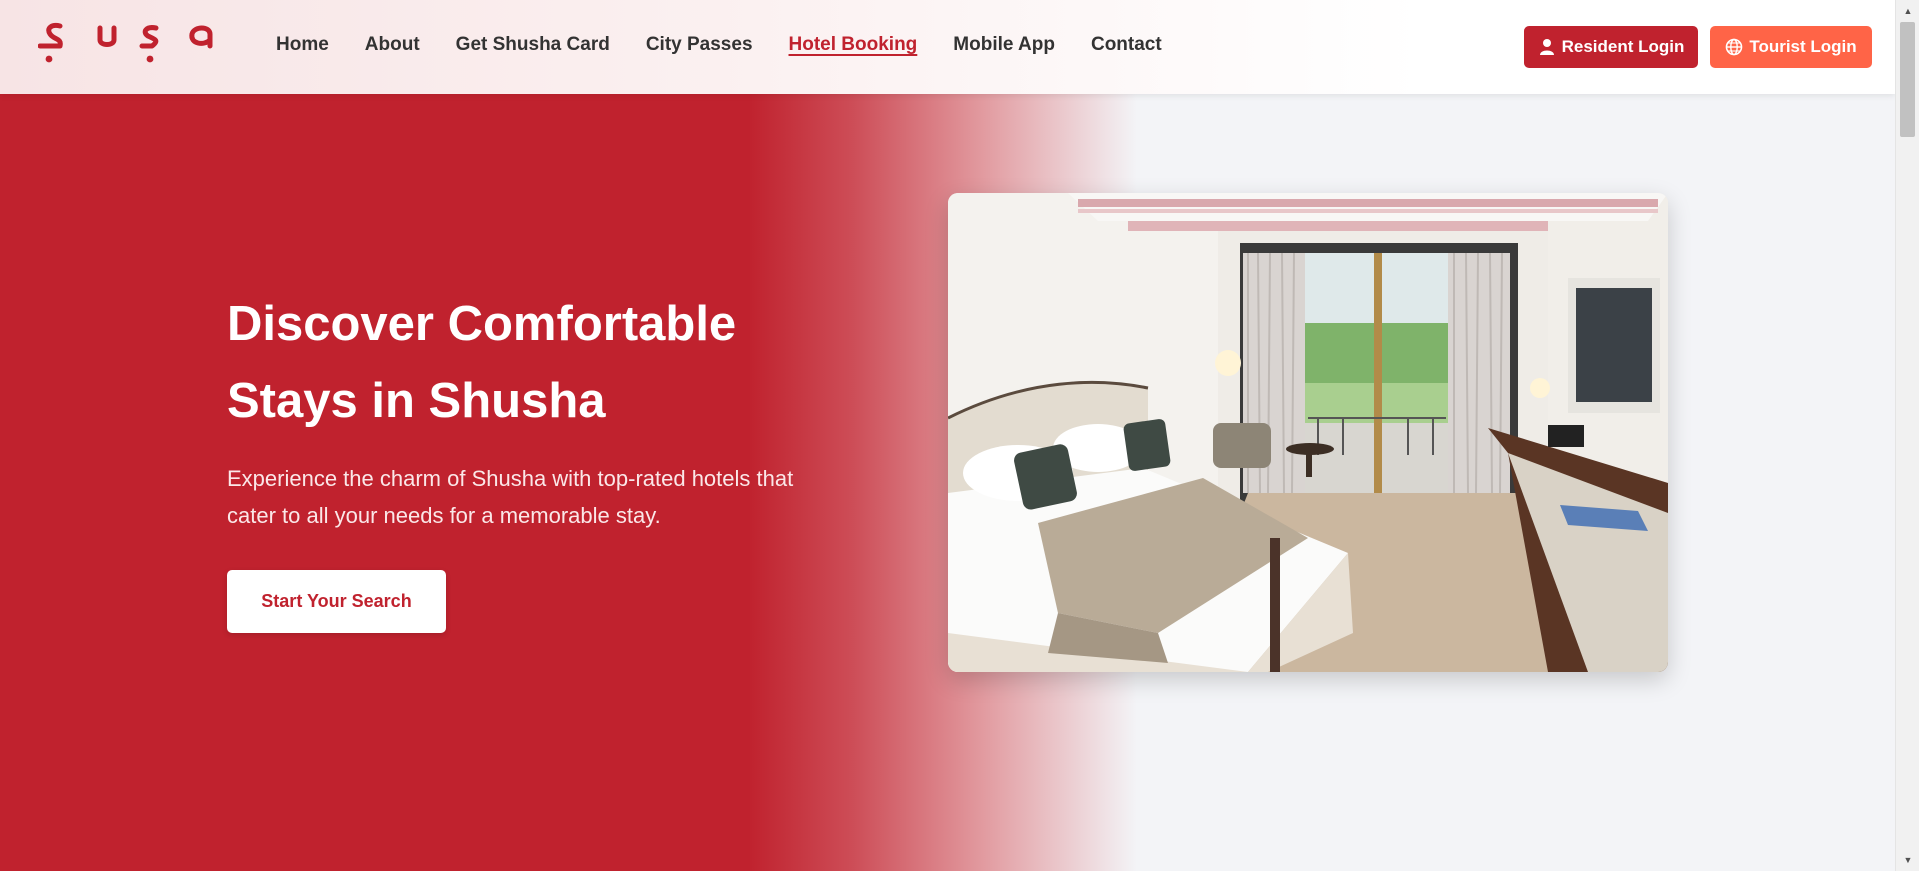  What do you see at coordinates (336, 601) in the screenshot?
I see `start-search-button: Start Your Search` at bounding box center [336, 601].